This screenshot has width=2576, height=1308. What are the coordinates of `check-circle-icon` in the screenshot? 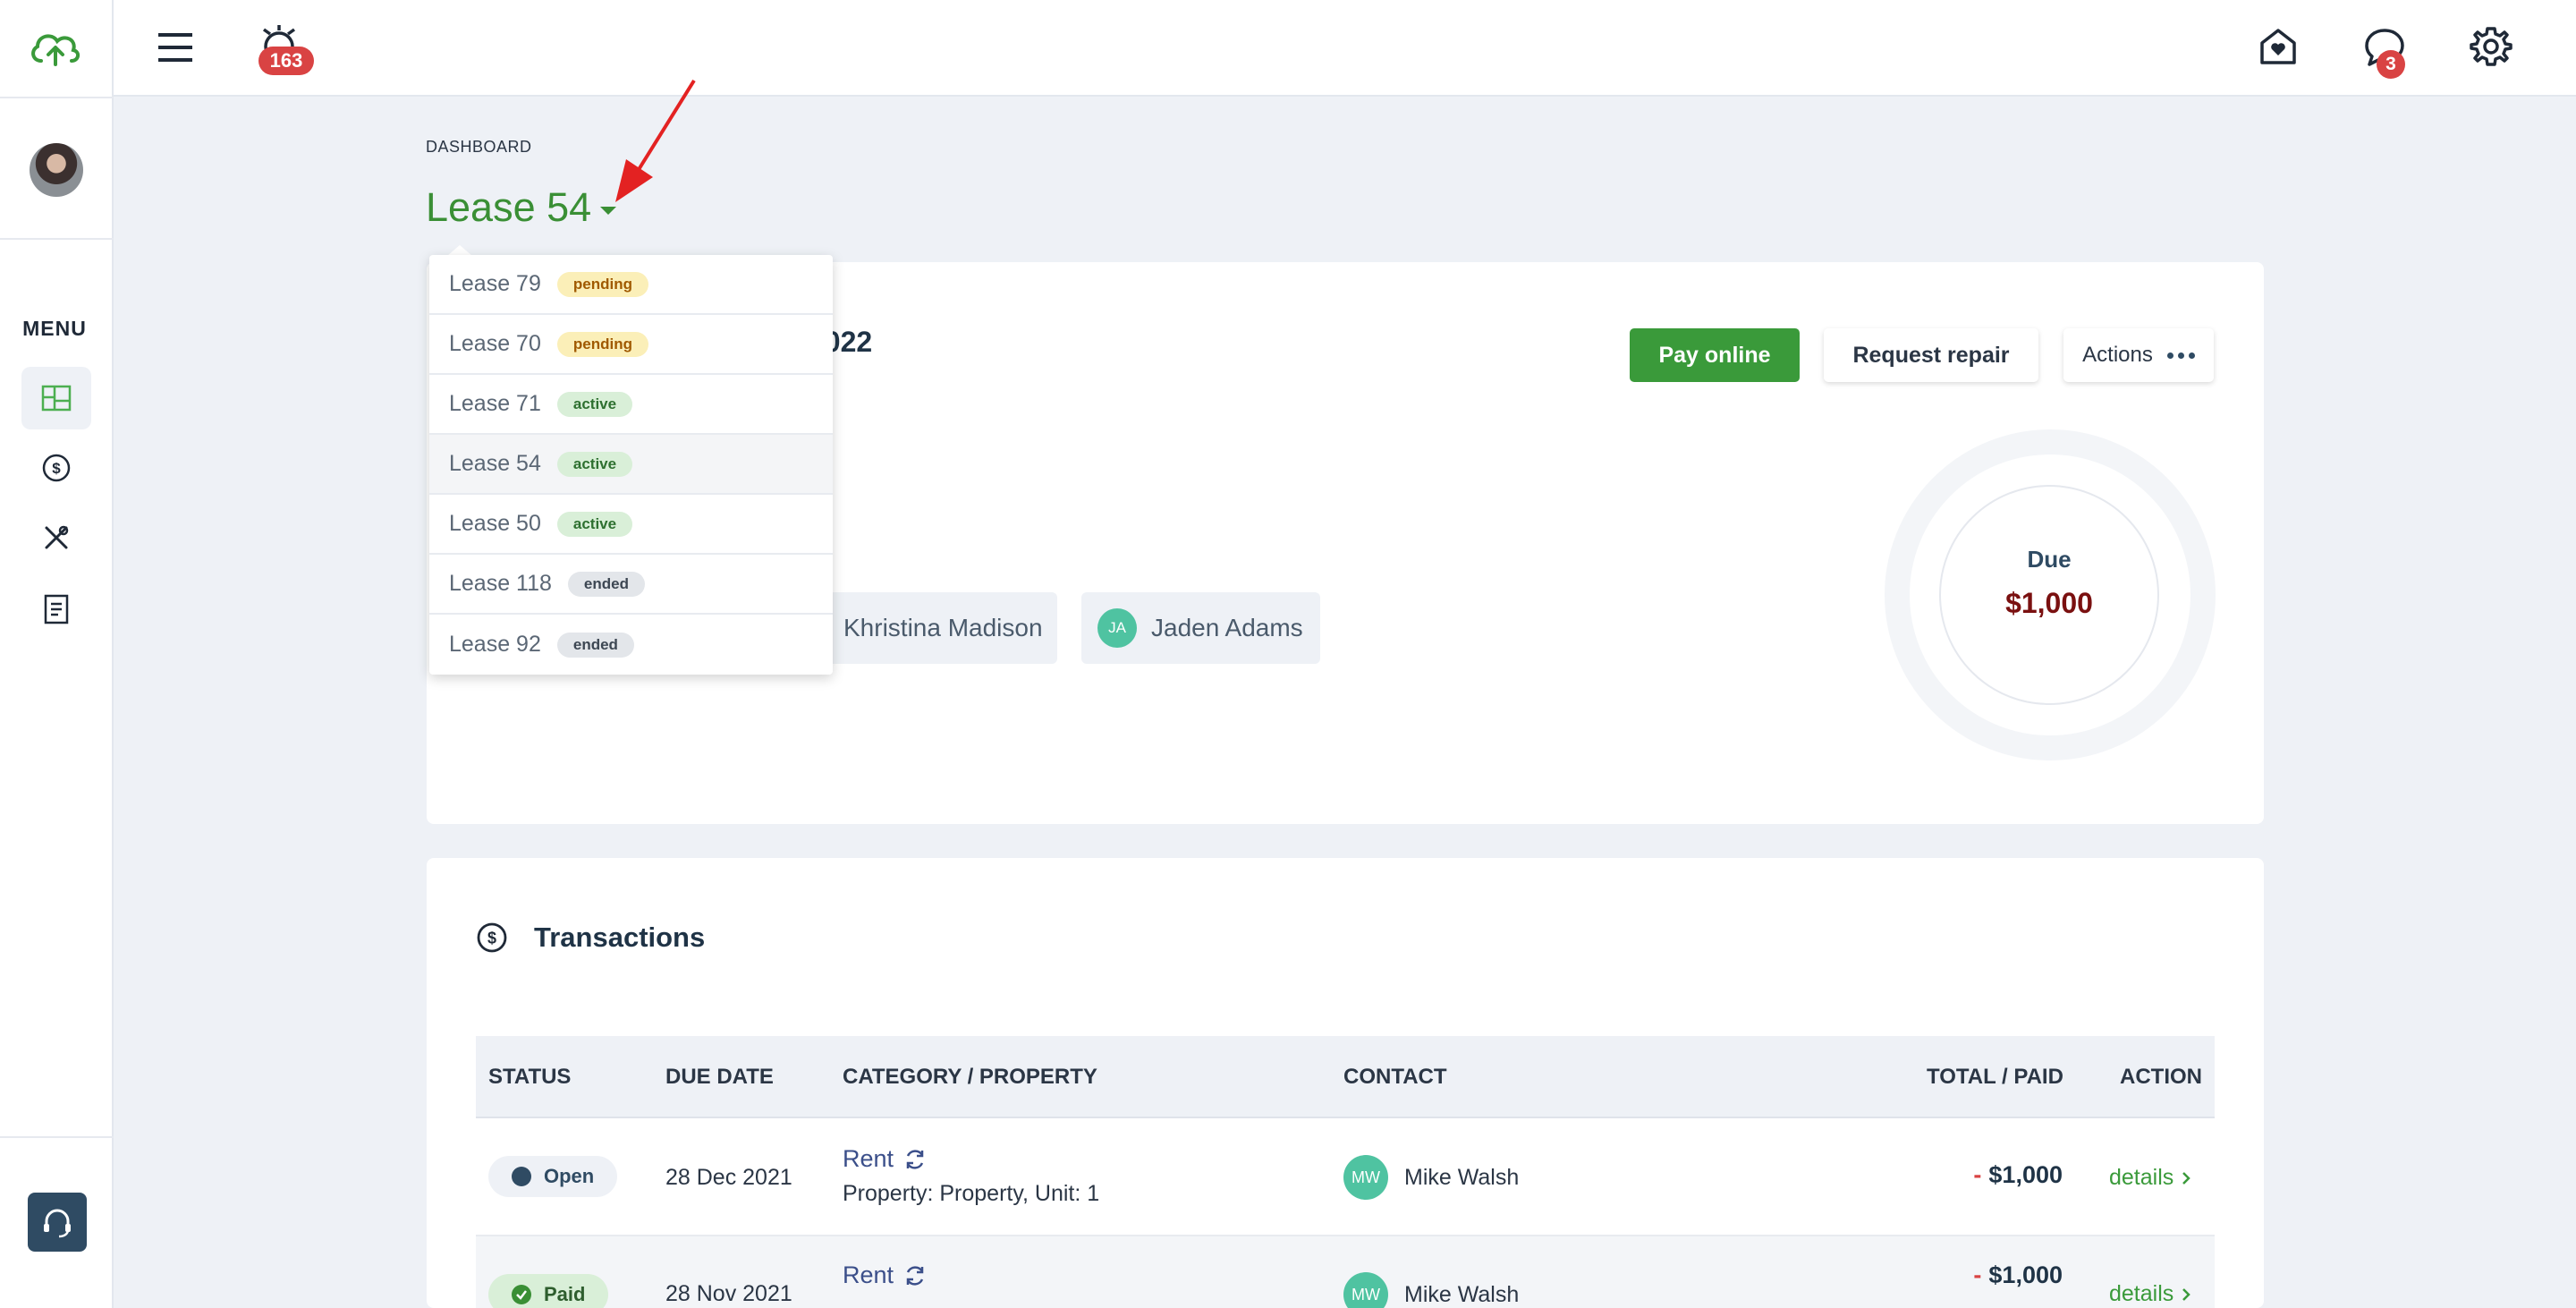 It's located at (521, 1294).